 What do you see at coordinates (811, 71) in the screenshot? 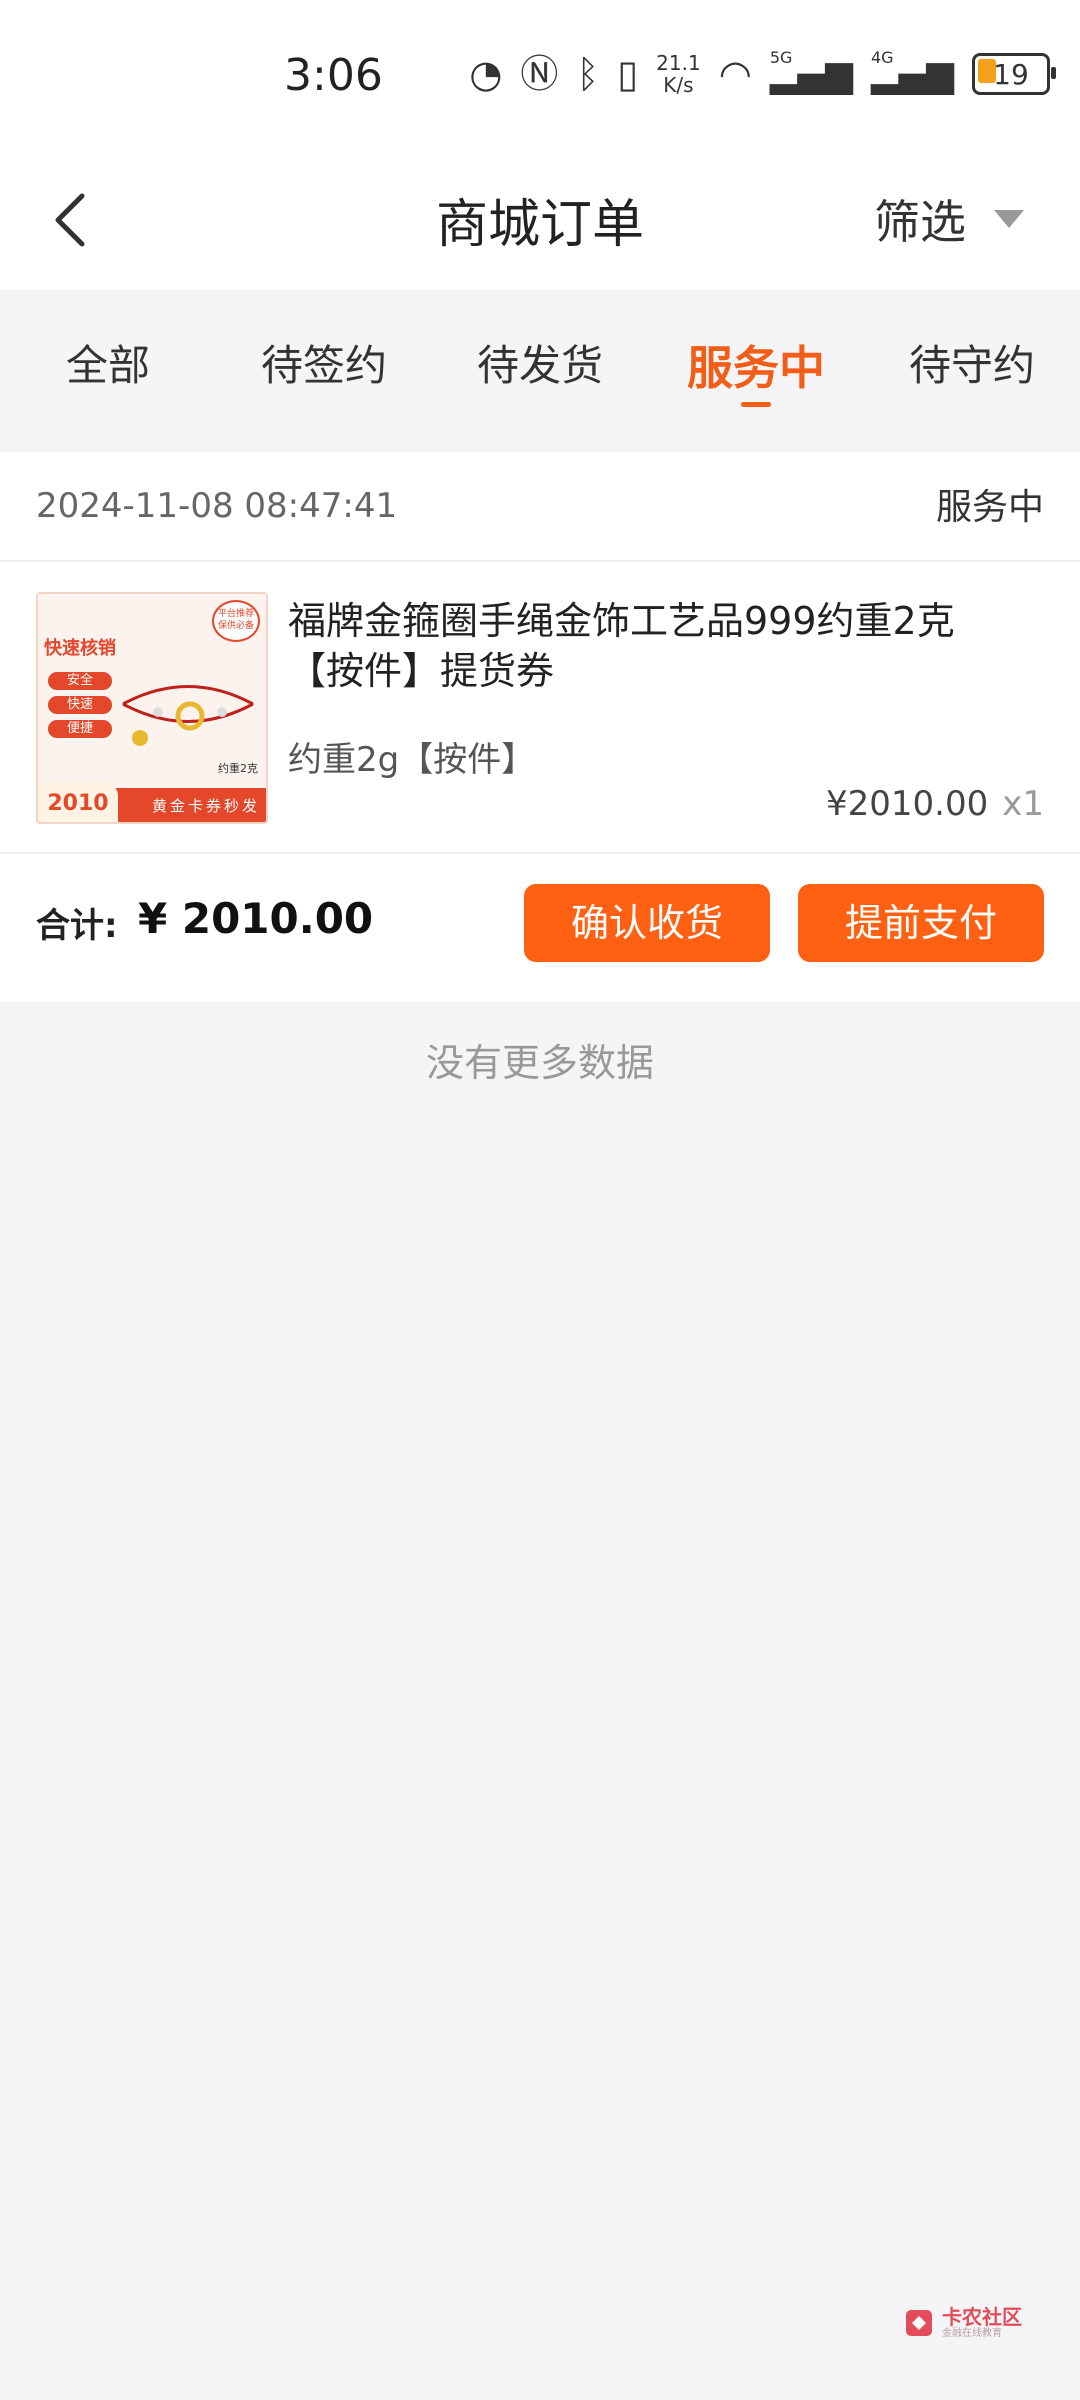
I see `signal-5g-icon: 5G ▂▄▆` at bounding box center [811, 71].